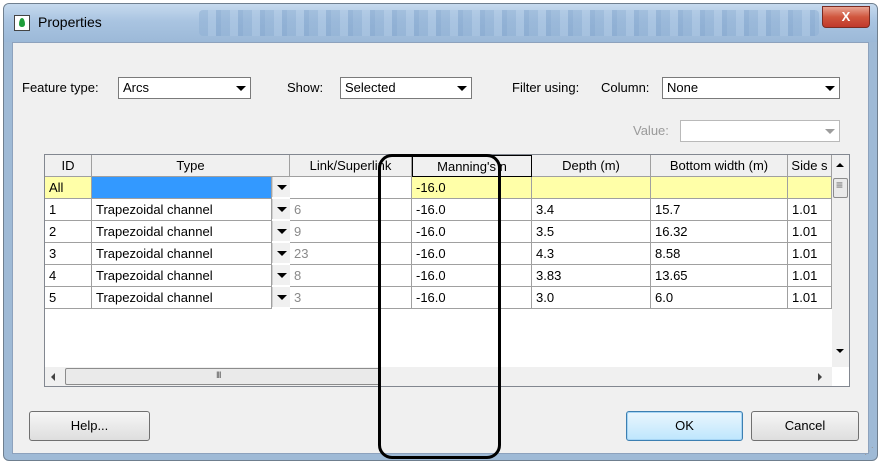  I want to click on table-row-id: 5, so click(68, 298).